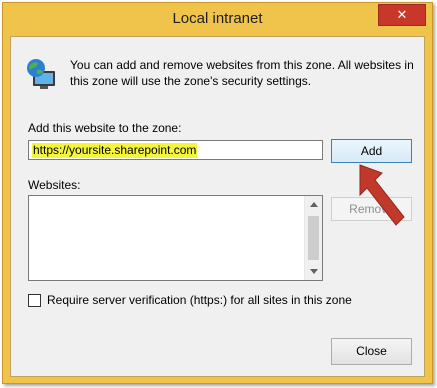  What do you see at coordinates (41, 74) in the screenshot?
I see `globe-computer-icon` at bounding box center [41, 74].